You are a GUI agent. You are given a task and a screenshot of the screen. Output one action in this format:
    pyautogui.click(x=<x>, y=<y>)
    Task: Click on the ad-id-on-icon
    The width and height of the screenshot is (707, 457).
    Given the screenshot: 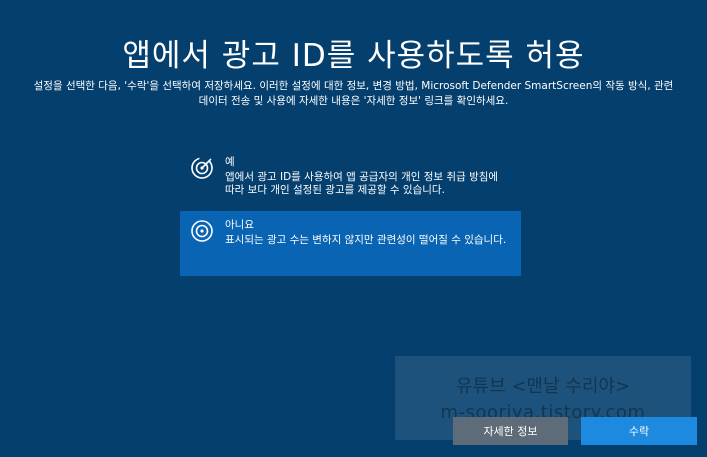 What is the action you would take?
    pyautogui.click(x=202, y=168)
    